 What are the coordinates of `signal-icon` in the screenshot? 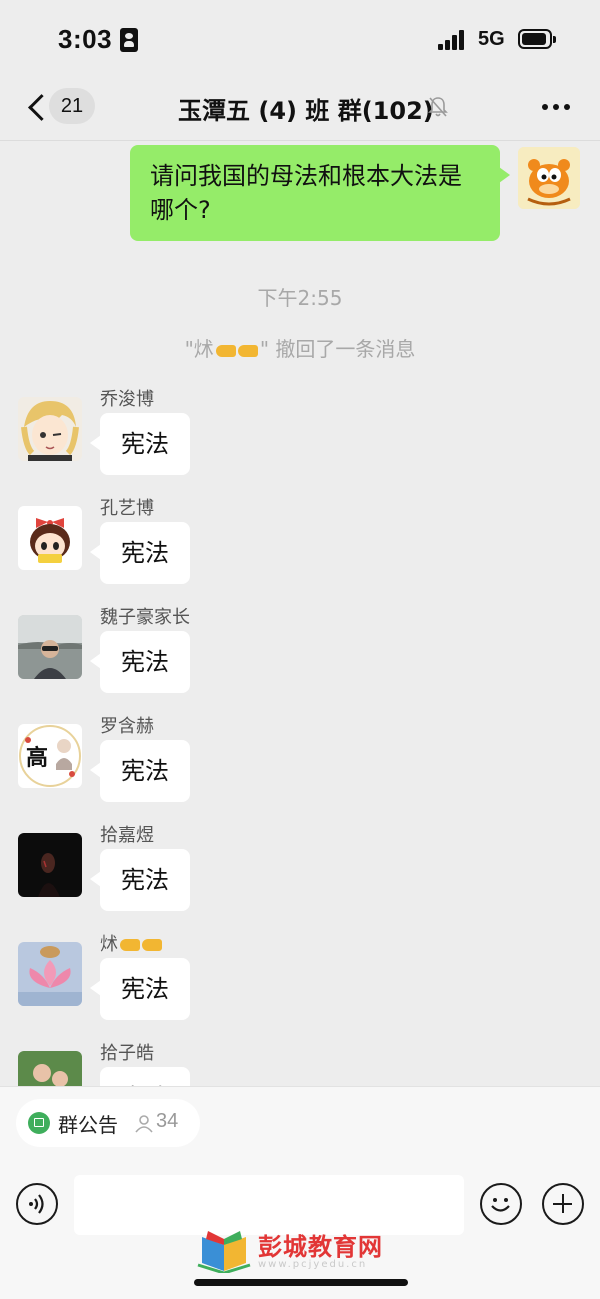 It's located at (453, 40).